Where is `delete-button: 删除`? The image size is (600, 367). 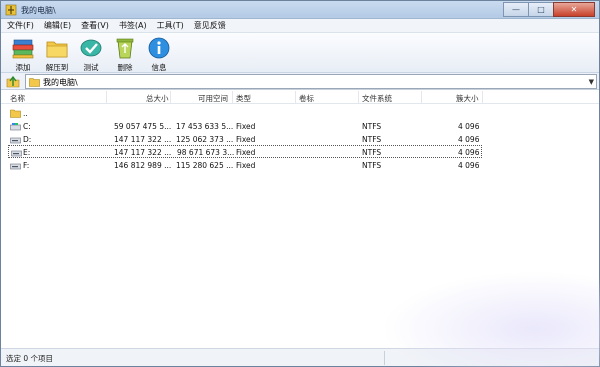 delete-button: 删除 is located at coordinates (125, 54).